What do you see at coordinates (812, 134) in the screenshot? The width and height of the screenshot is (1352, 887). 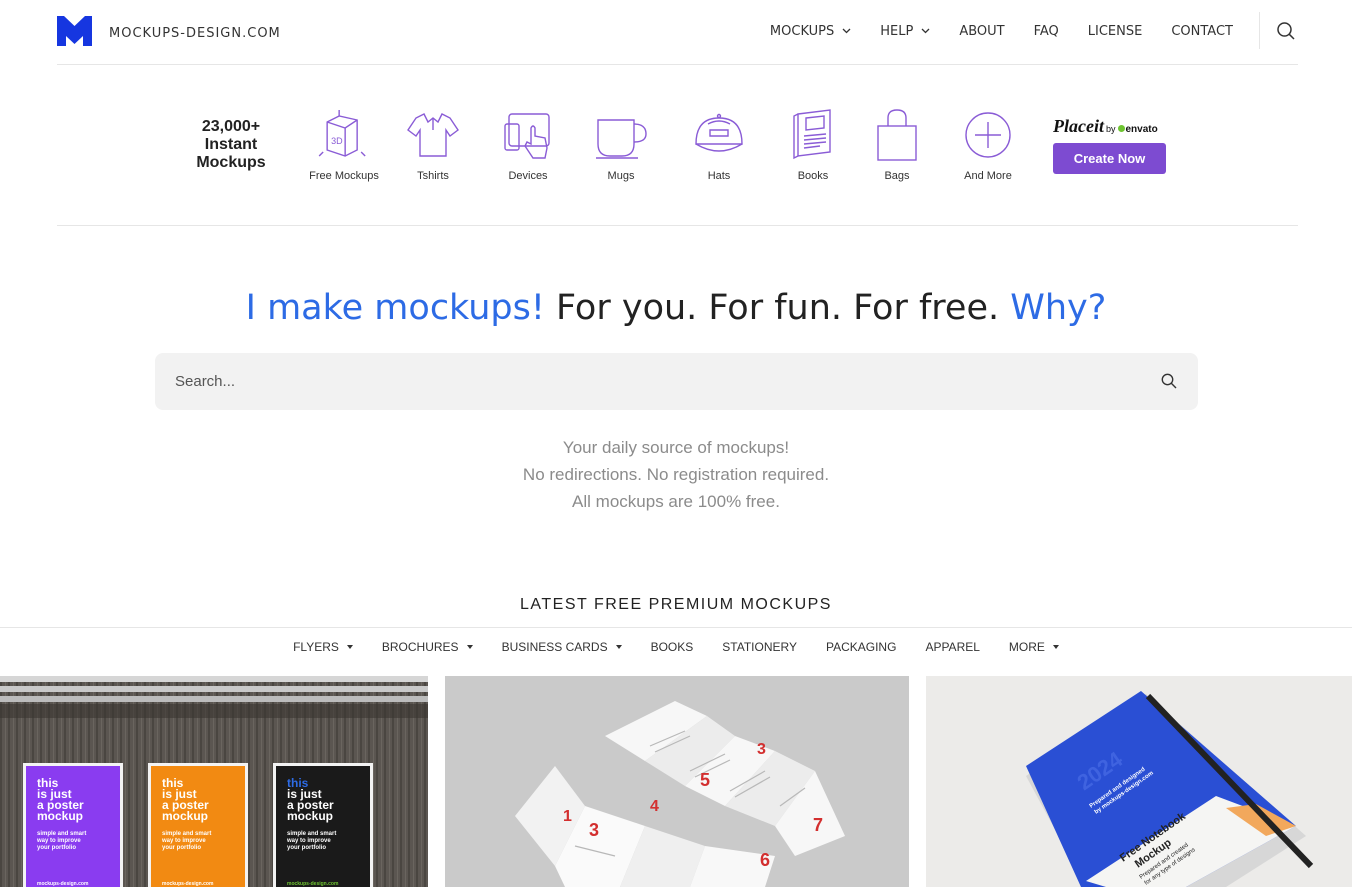 I see `book-icon` at bounding box center [812, 134].